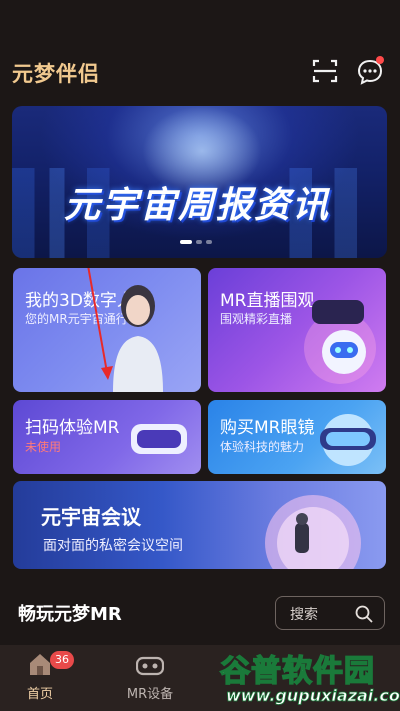 Image resolution: width=400 pixels, height=711 pixels. What do you see at coordinates (200, 50) in the screenshot?
I see `app-header: 元梦伴侣` at bounding box center [200, 50].